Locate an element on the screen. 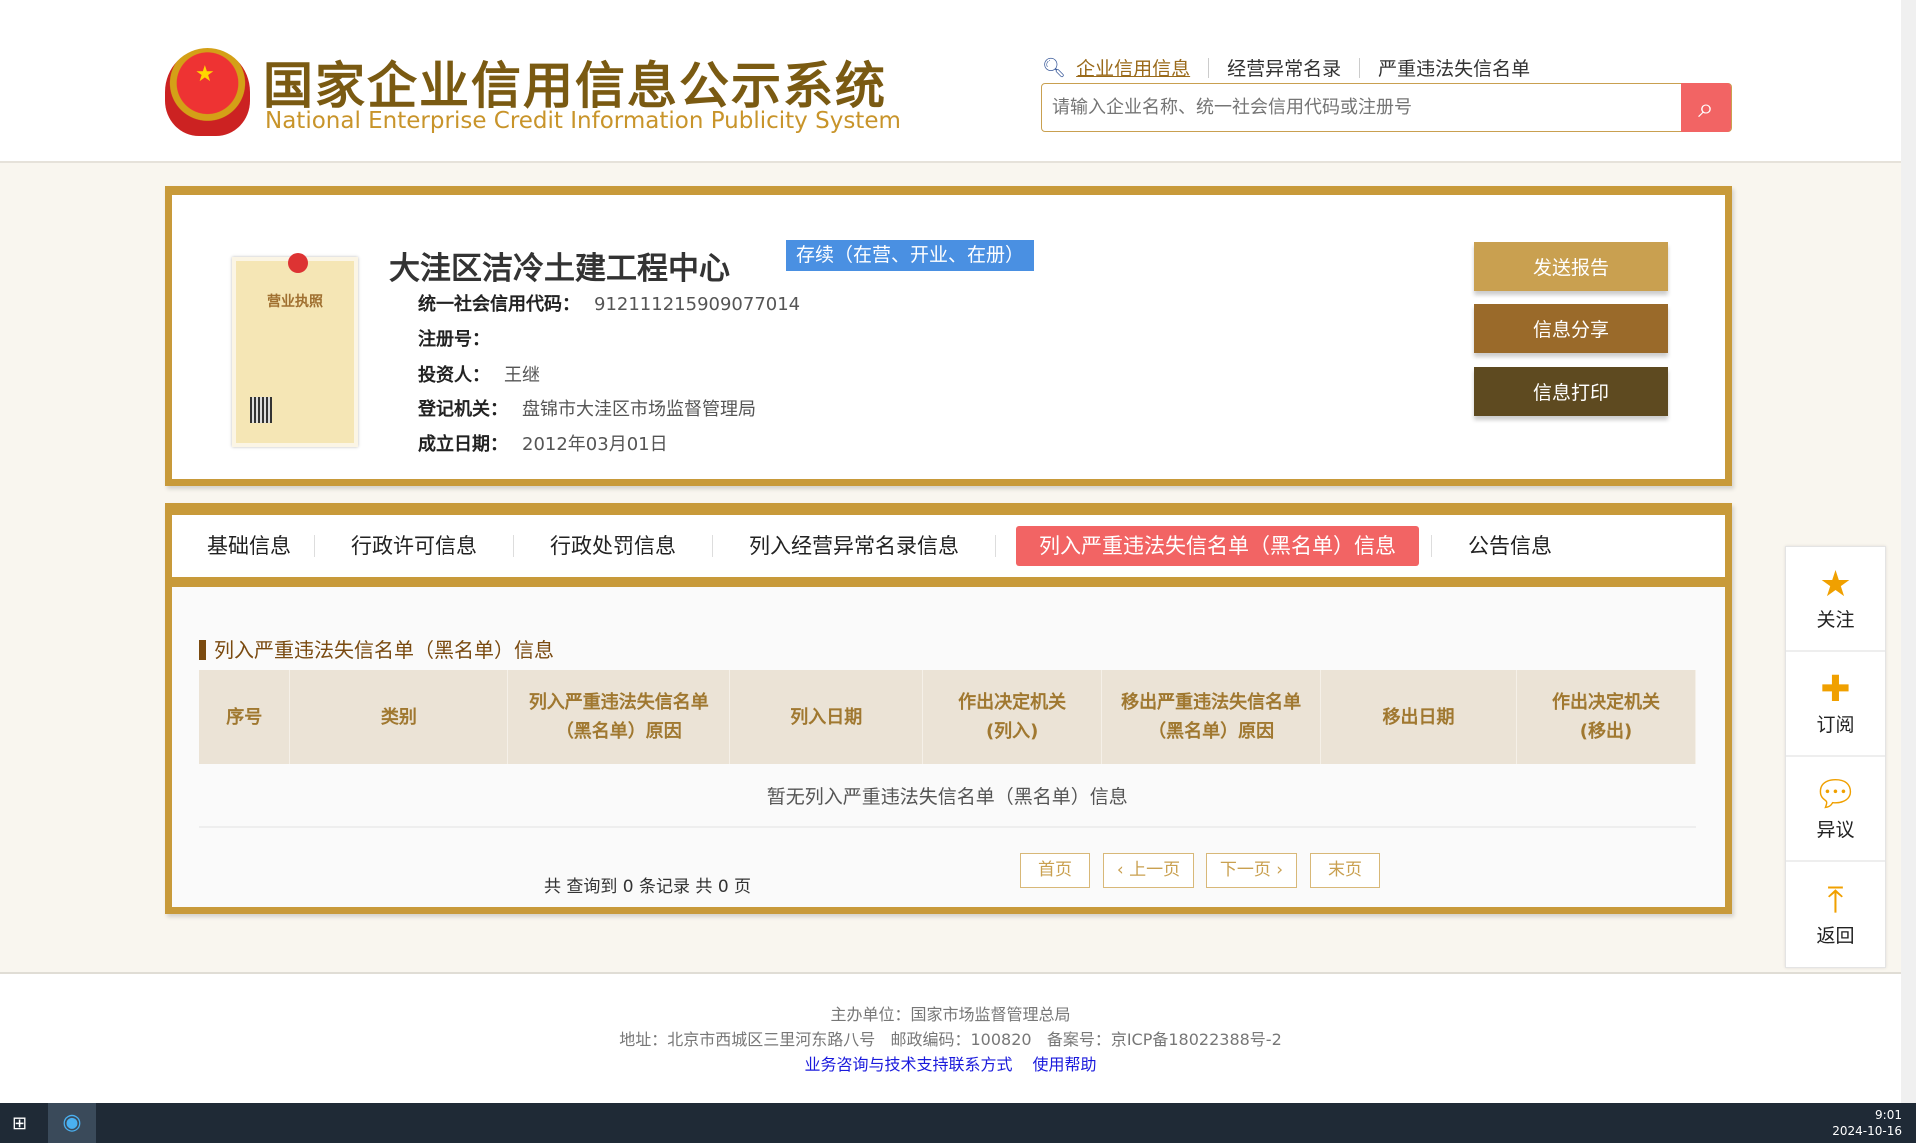 This screenshot has width=1916, height=1143. browser-taskbar-icon: ◉ is located at coordinates (72, 1123).